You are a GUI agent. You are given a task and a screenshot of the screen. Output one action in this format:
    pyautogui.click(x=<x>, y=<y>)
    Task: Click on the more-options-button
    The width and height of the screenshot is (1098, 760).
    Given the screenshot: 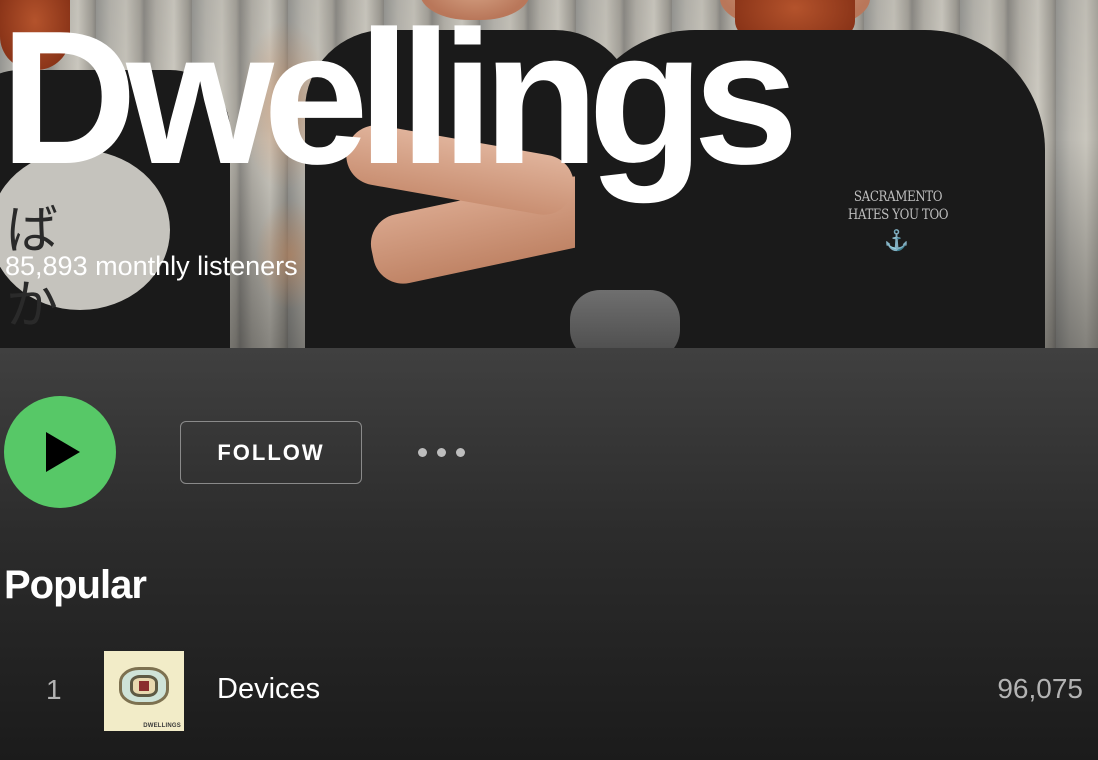 What is the action you would take?
    pyautogui.click(x=442, y=452)
    